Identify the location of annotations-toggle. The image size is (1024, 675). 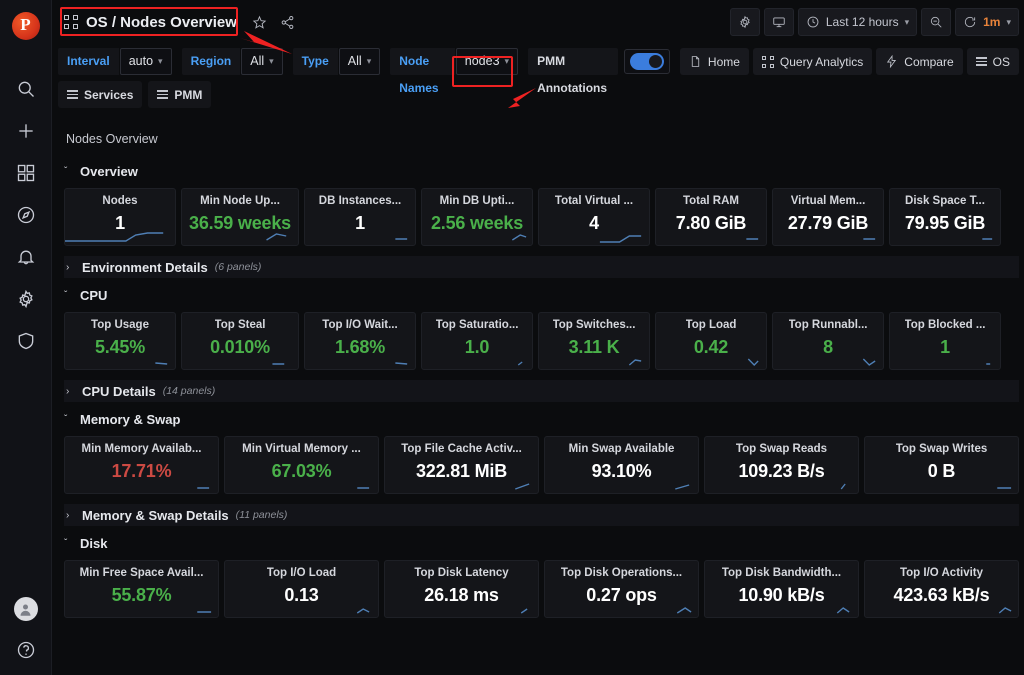
(646, 61).